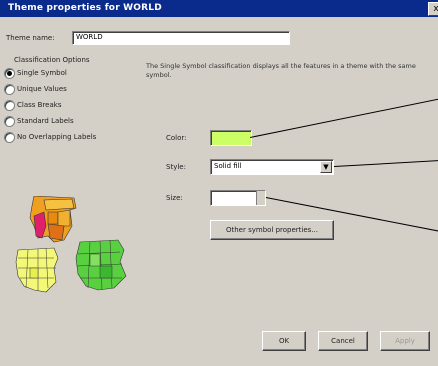 This screenshot has height=366, width=438. Describe the element at coordinates (85, 8) in the screenshot. I see `window-title: Theme properties for WORLD` at that location.